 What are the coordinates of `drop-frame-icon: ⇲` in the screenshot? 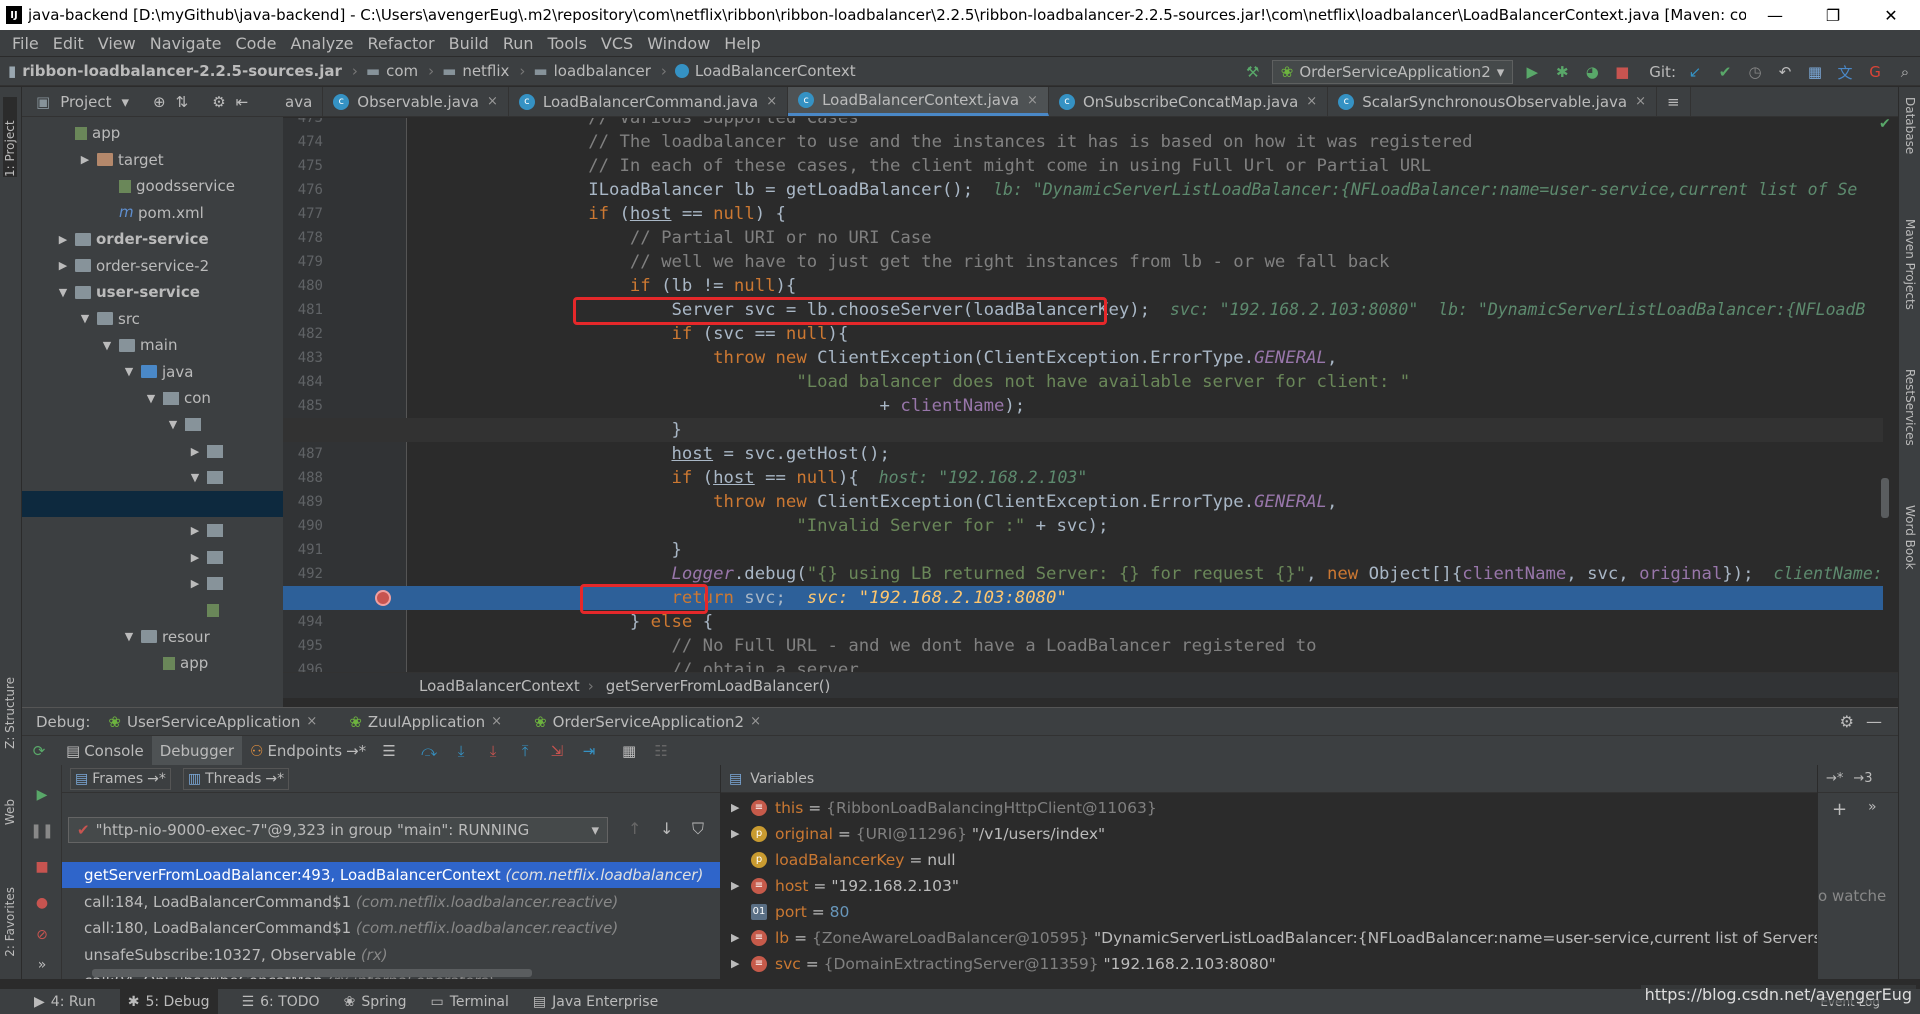 It's located at (557, 751).